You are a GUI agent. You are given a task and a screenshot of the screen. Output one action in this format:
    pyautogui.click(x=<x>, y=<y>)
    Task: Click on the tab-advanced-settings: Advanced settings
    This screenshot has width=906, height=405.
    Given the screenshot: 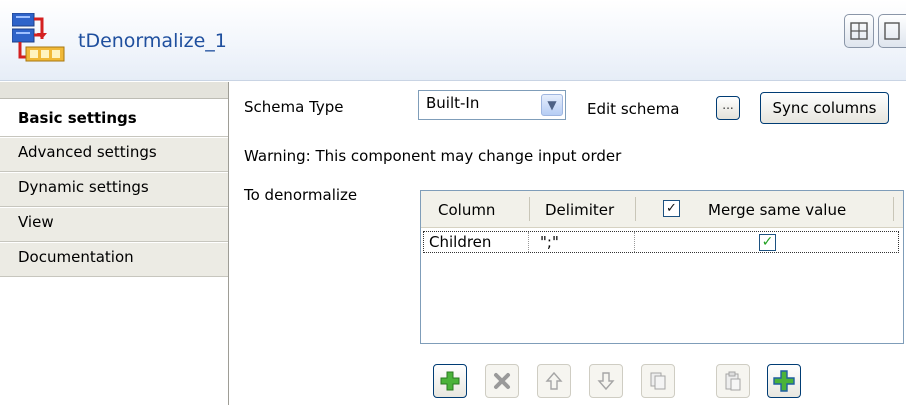 What is the action you would take?
    pyautogui.click(x=114, y=155)
    